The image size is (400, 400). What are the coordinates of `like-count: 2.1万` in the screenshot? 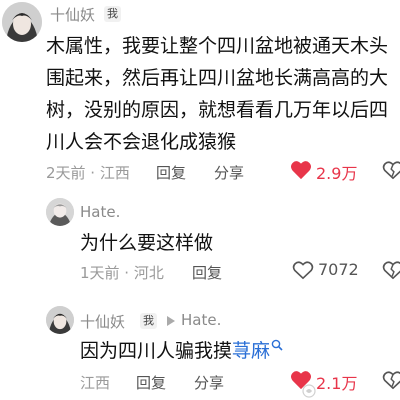 It's located at (337, 383).